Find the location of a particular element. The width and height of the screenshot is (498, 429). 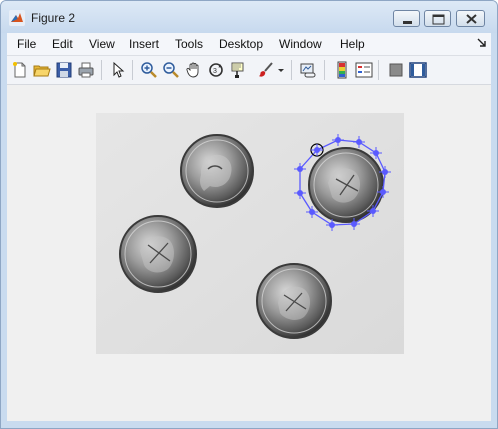

insert-colorbar-icon is located at coordinates (342, 70).